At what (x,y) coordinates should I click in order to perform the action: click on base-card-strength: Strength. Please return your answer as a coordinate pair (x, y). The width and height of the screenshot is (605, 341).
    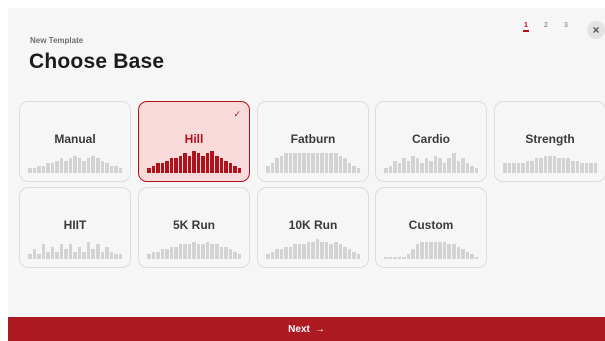
    Looking at the image, I should click on (549, 141).